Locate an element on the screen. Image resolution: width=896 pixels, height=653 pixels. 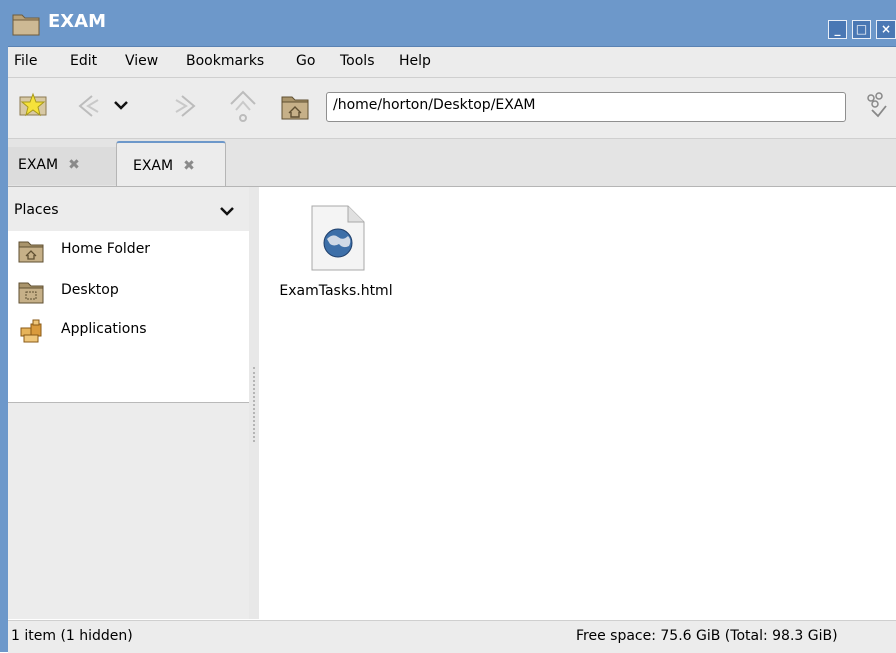
toolbar: /home/horton/Desktop/EXAM is located at coordinates (452, 108).